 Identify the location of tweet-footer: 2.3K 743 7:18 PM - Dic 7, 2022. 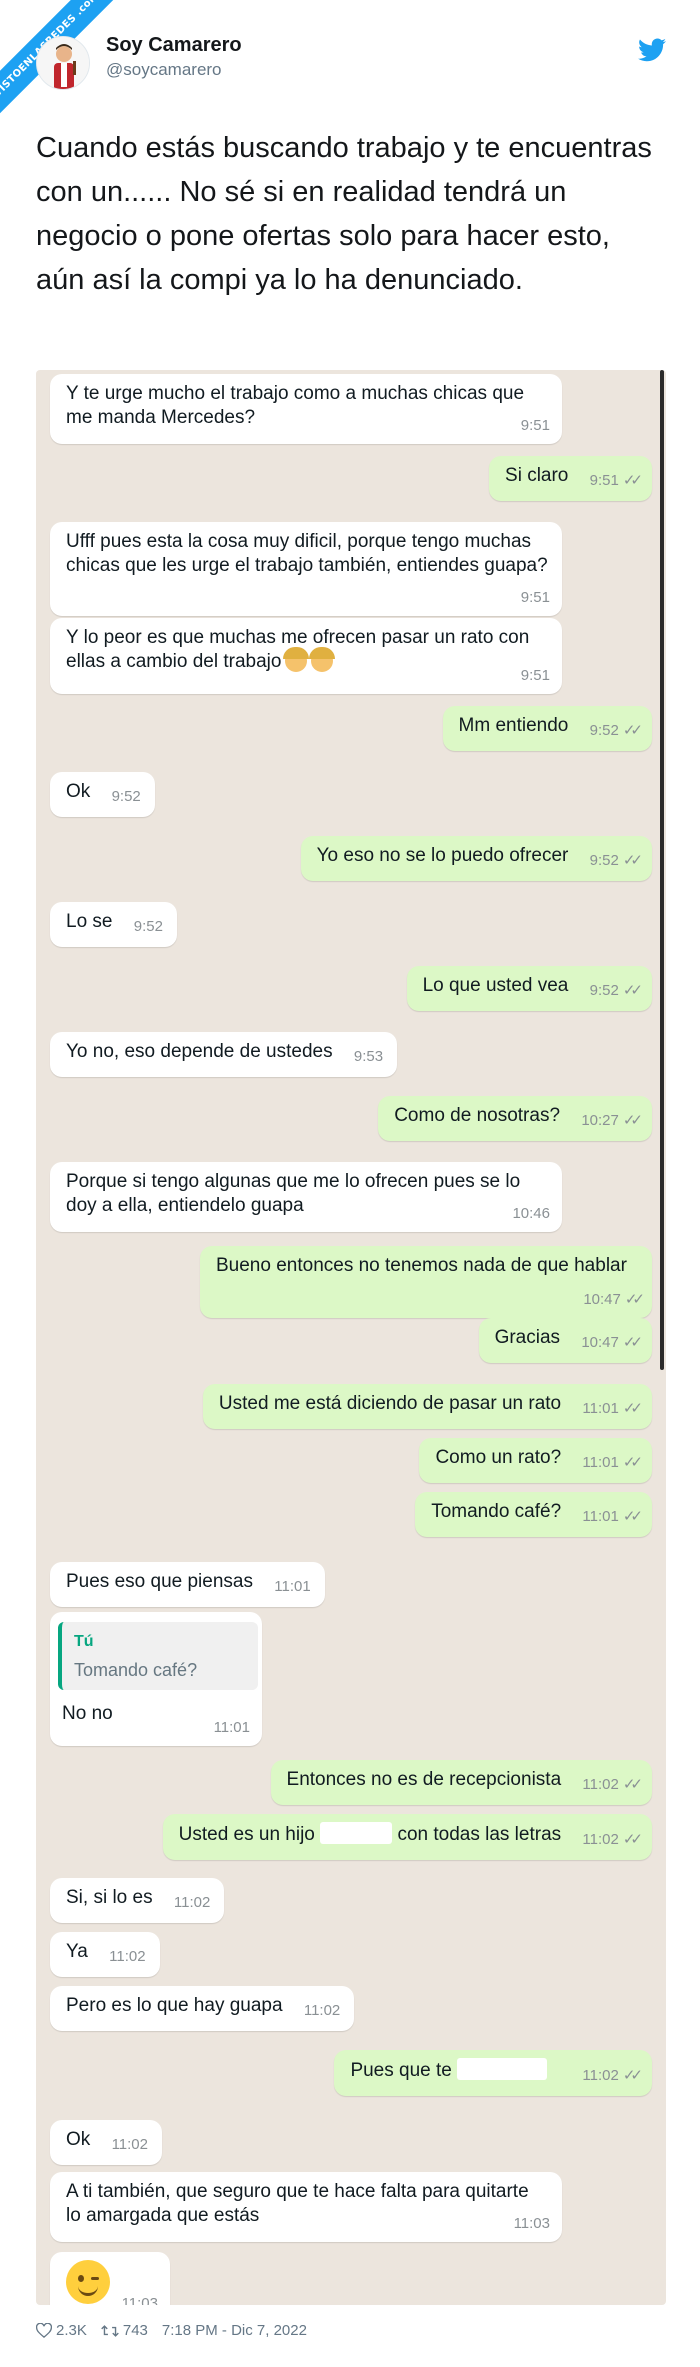
(171, 2330).